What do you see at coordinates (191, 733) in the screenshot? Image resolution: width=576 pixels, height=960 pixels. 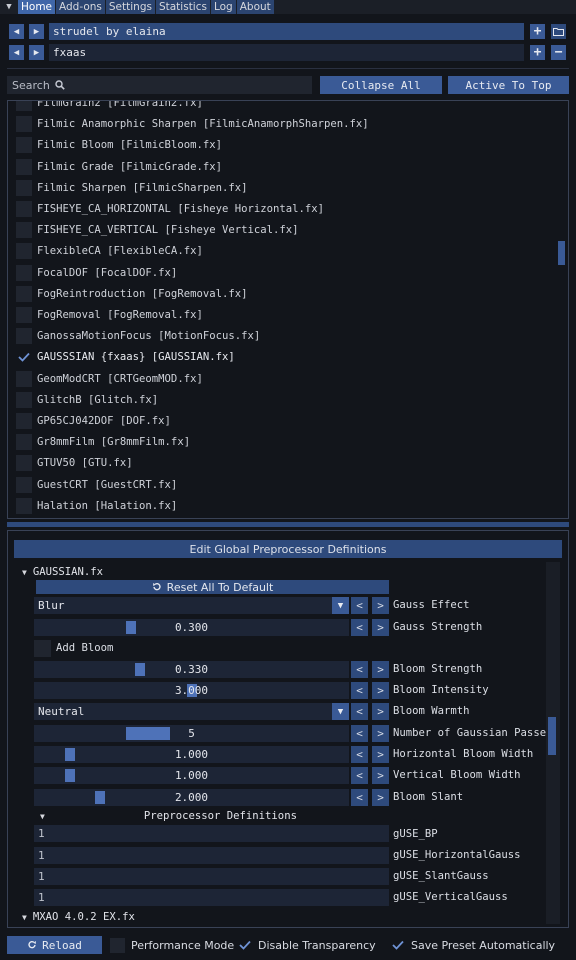 I see `gaussian-passes-slider: 5` at bounding box center [191, 733].